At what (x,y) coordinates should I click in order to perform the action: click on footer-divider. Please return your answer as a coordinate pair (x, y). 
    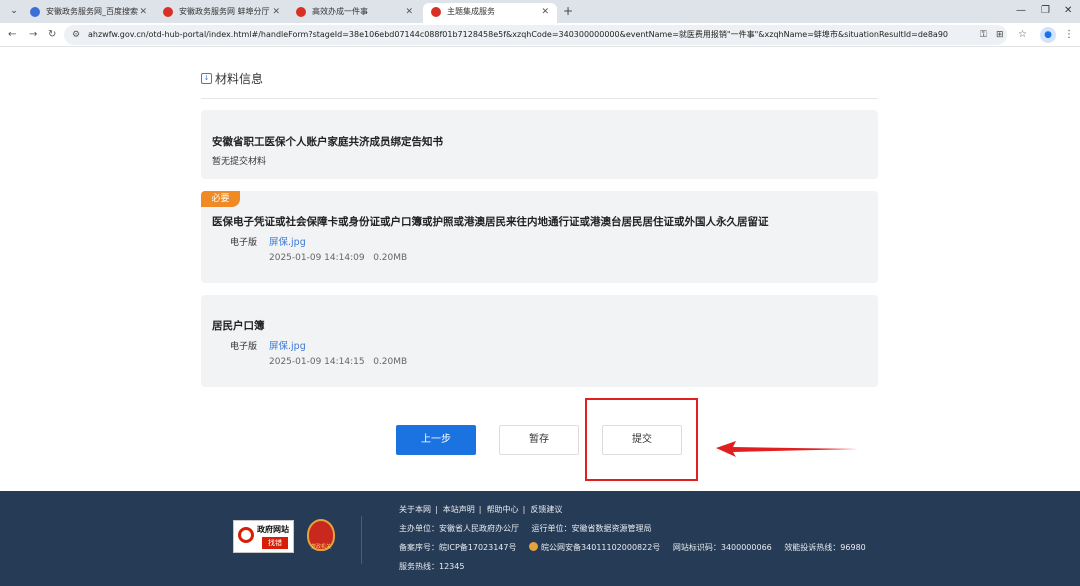
    Looking at the image, I should click on (361, 540).